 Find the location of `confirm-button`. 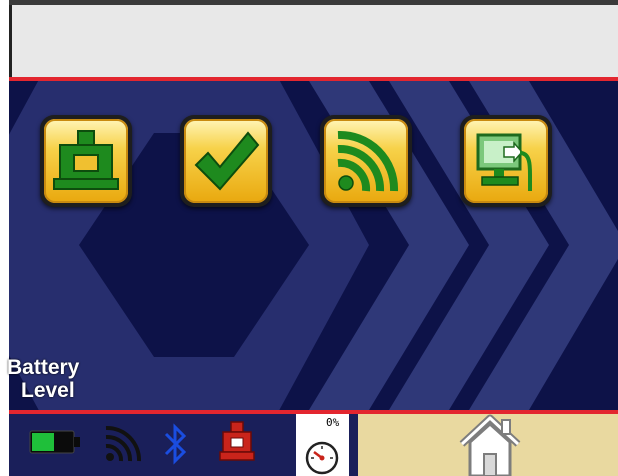

confirm-button is located at coordinates (226, 161).